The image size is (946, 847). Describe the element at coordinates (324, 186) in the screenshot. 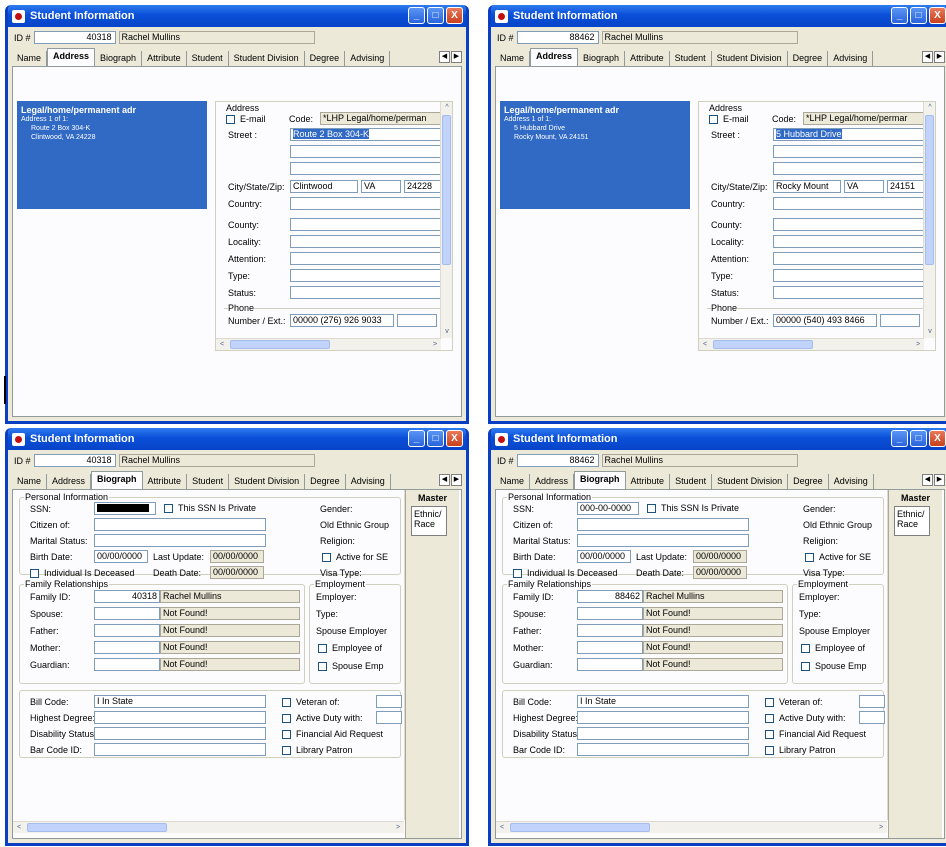

I see `city-field: Clintwood` at that location.